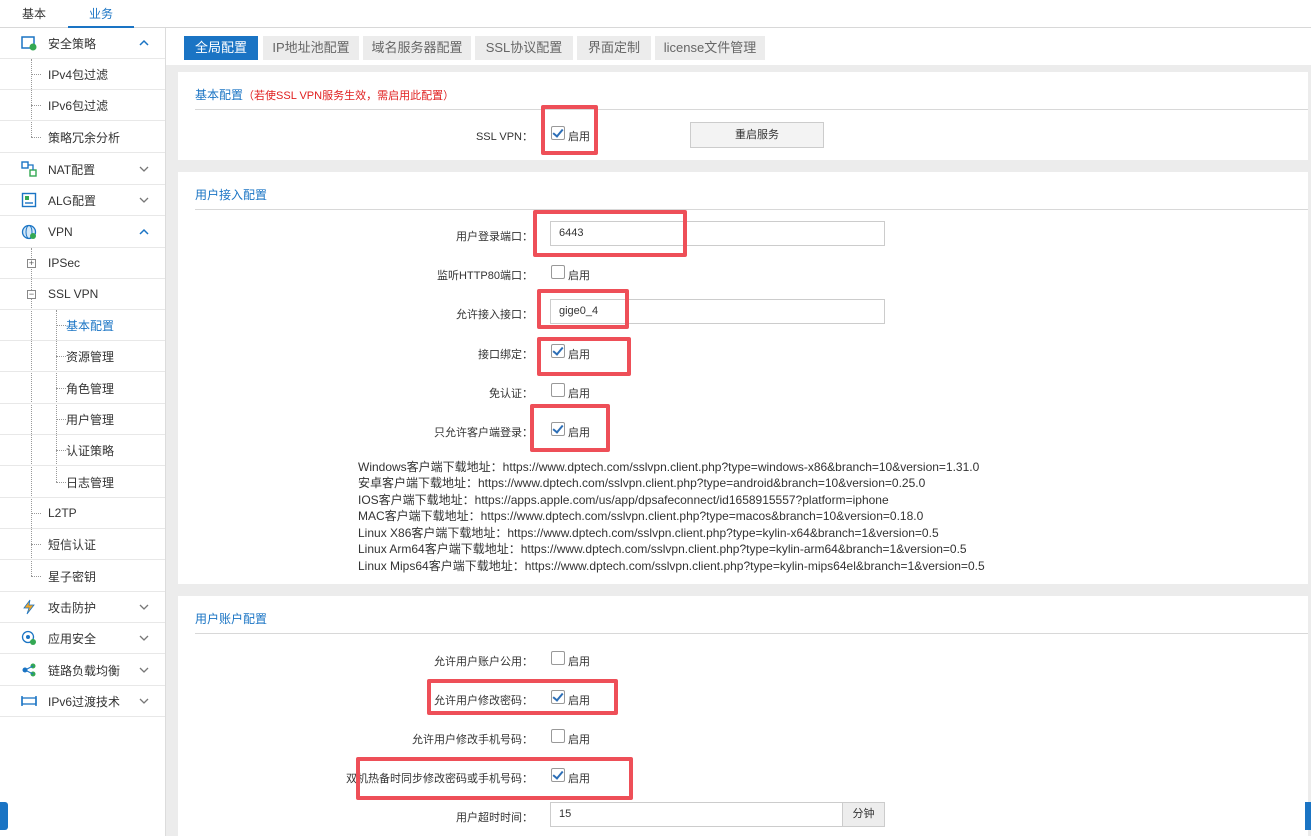 The width and height of the screenshot is (1311, 836). What do you see at coordinates (29, 43) in the screenshot?
I see `shield-policy-icon` at bounding box center [29, 43].